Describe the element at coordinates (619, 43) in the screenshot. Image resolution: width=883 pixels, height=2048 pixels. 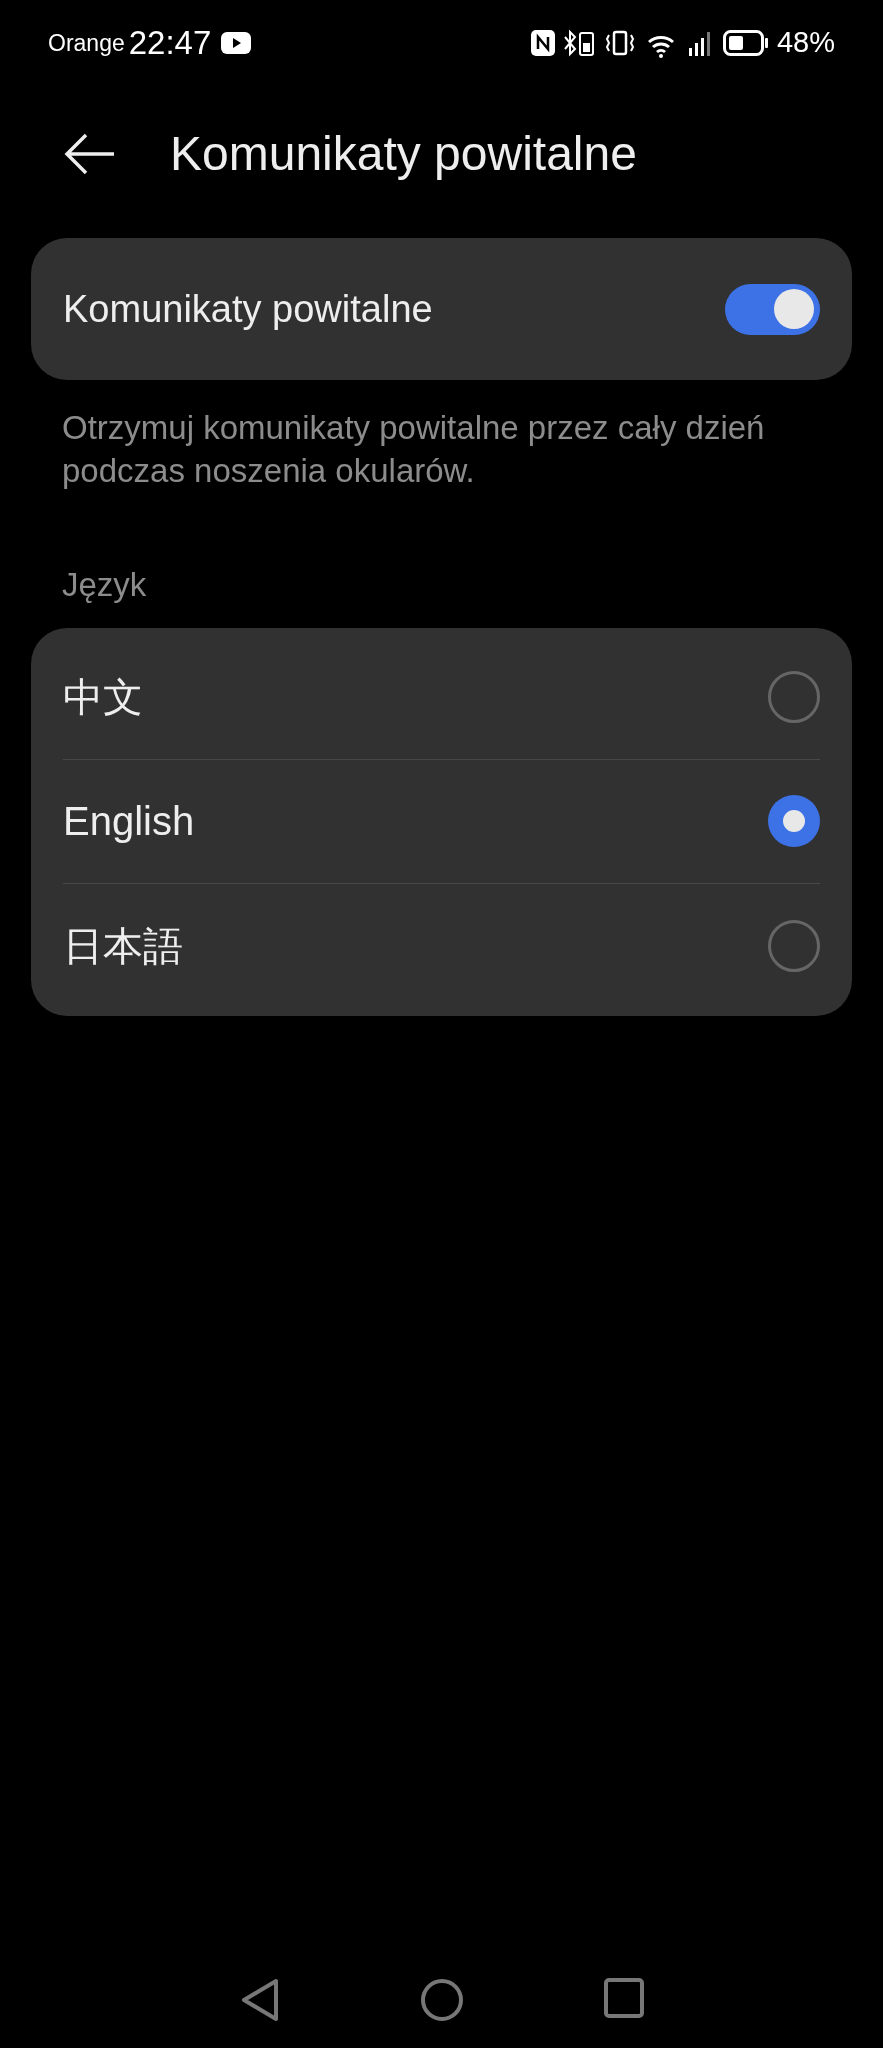
I see `vibrate-icon` at that location.